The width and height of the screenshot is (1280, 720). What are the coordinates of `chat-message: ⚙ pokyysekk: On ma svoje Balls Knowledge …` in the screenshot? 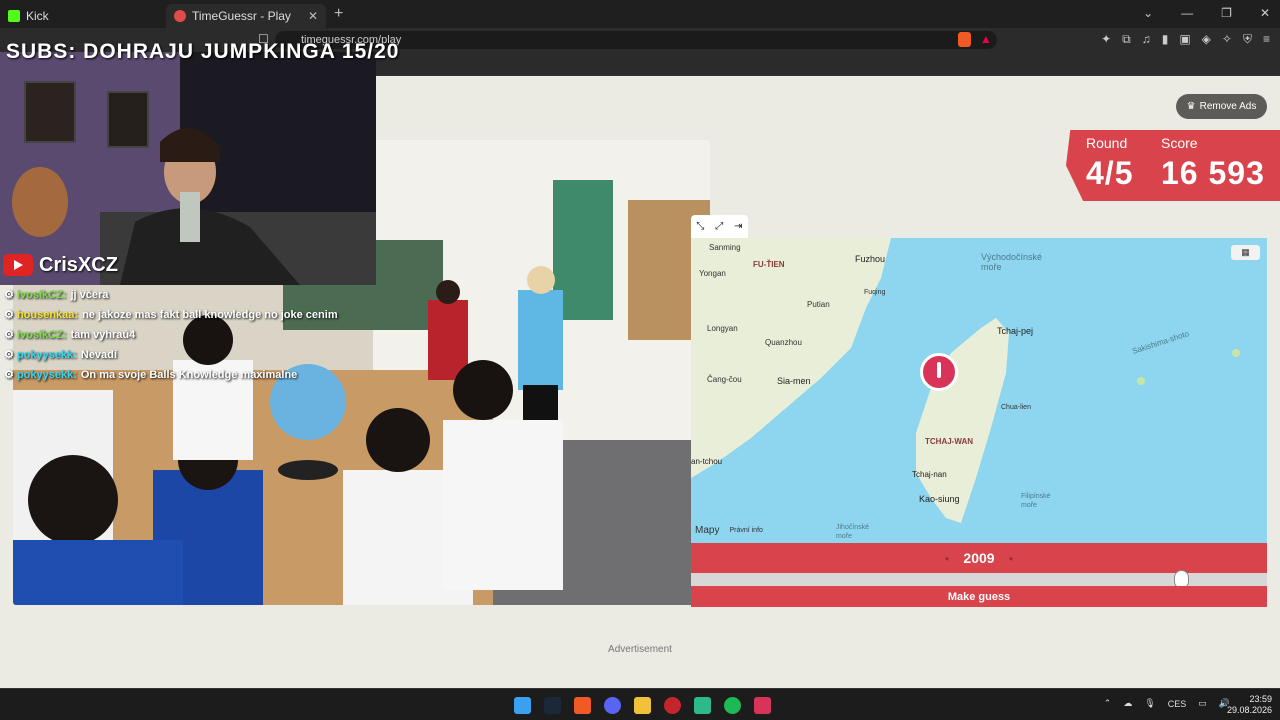 It's located at (194, 378).